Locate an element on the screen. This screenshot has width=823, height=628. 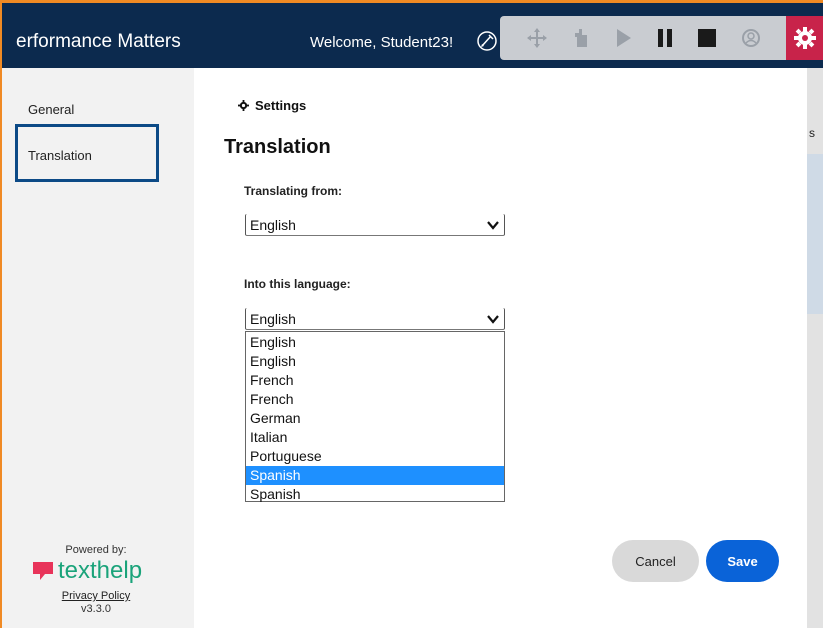
hand-icon is located at coordinates (581, 38).